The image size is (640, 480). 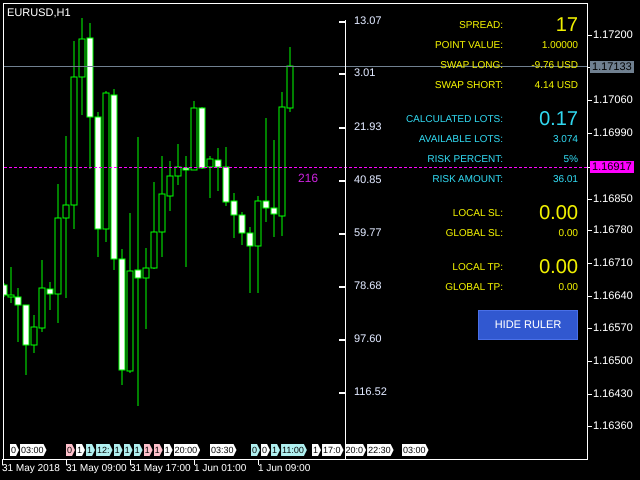 I want to click on time-tag: 11:00, so click(x=294, y=450).